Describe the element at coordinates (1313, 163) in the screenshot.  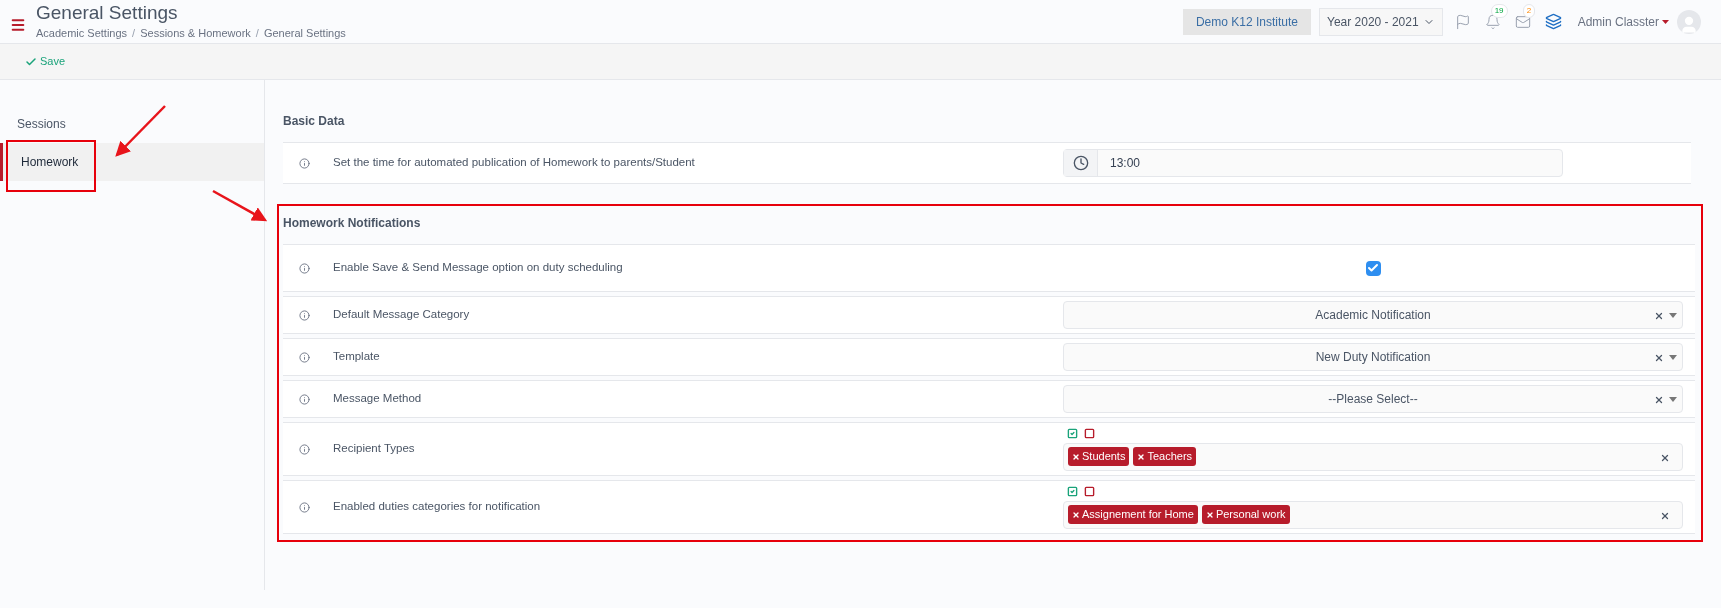
I see `time-field: 13:00` at that location.